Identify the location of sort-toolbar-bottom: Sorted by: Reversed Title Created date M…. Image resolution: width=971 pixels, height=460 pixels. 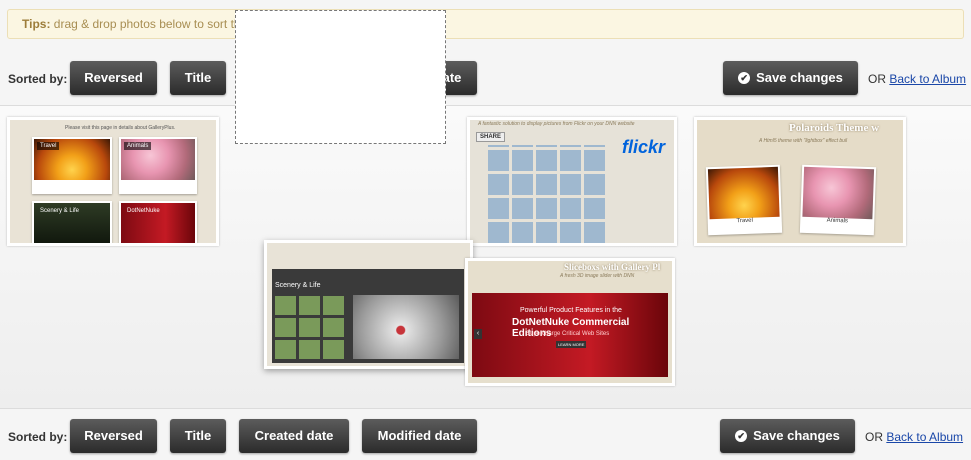
(485, 439).